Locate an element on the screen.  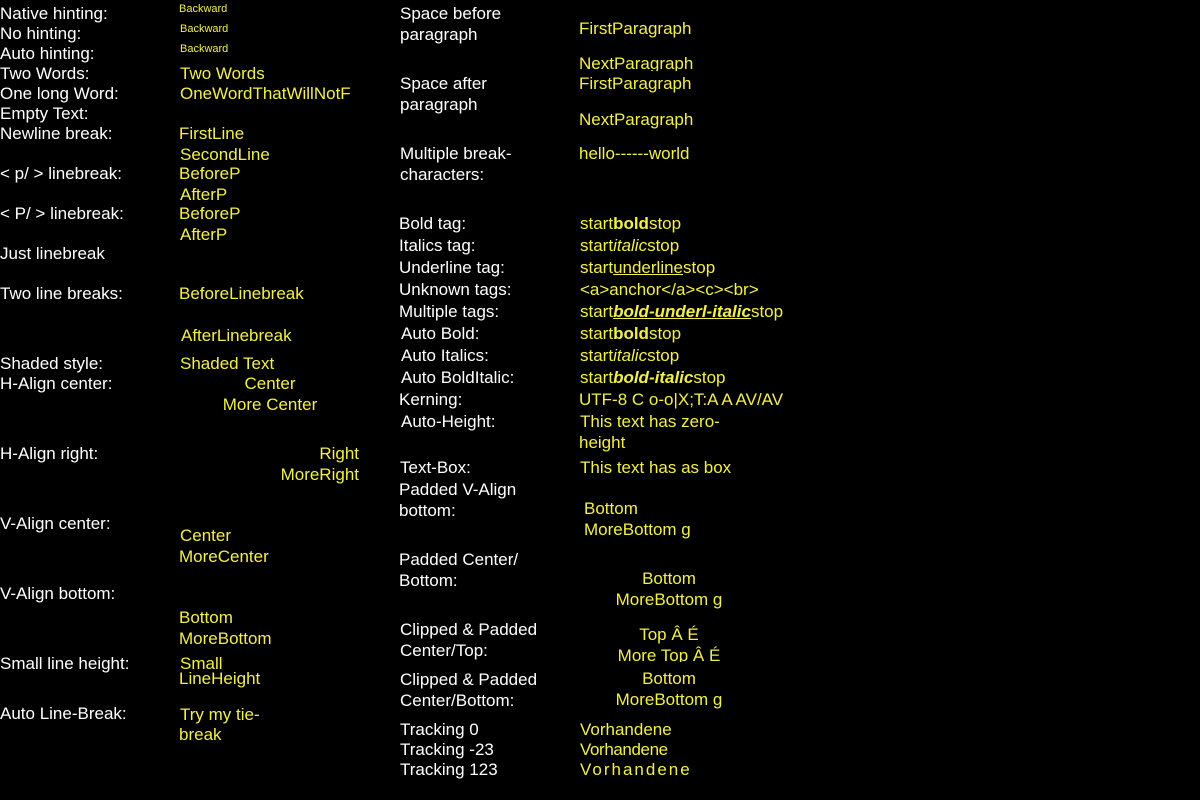
value-no-hinting: Backward is located at coordinates (204, 29).